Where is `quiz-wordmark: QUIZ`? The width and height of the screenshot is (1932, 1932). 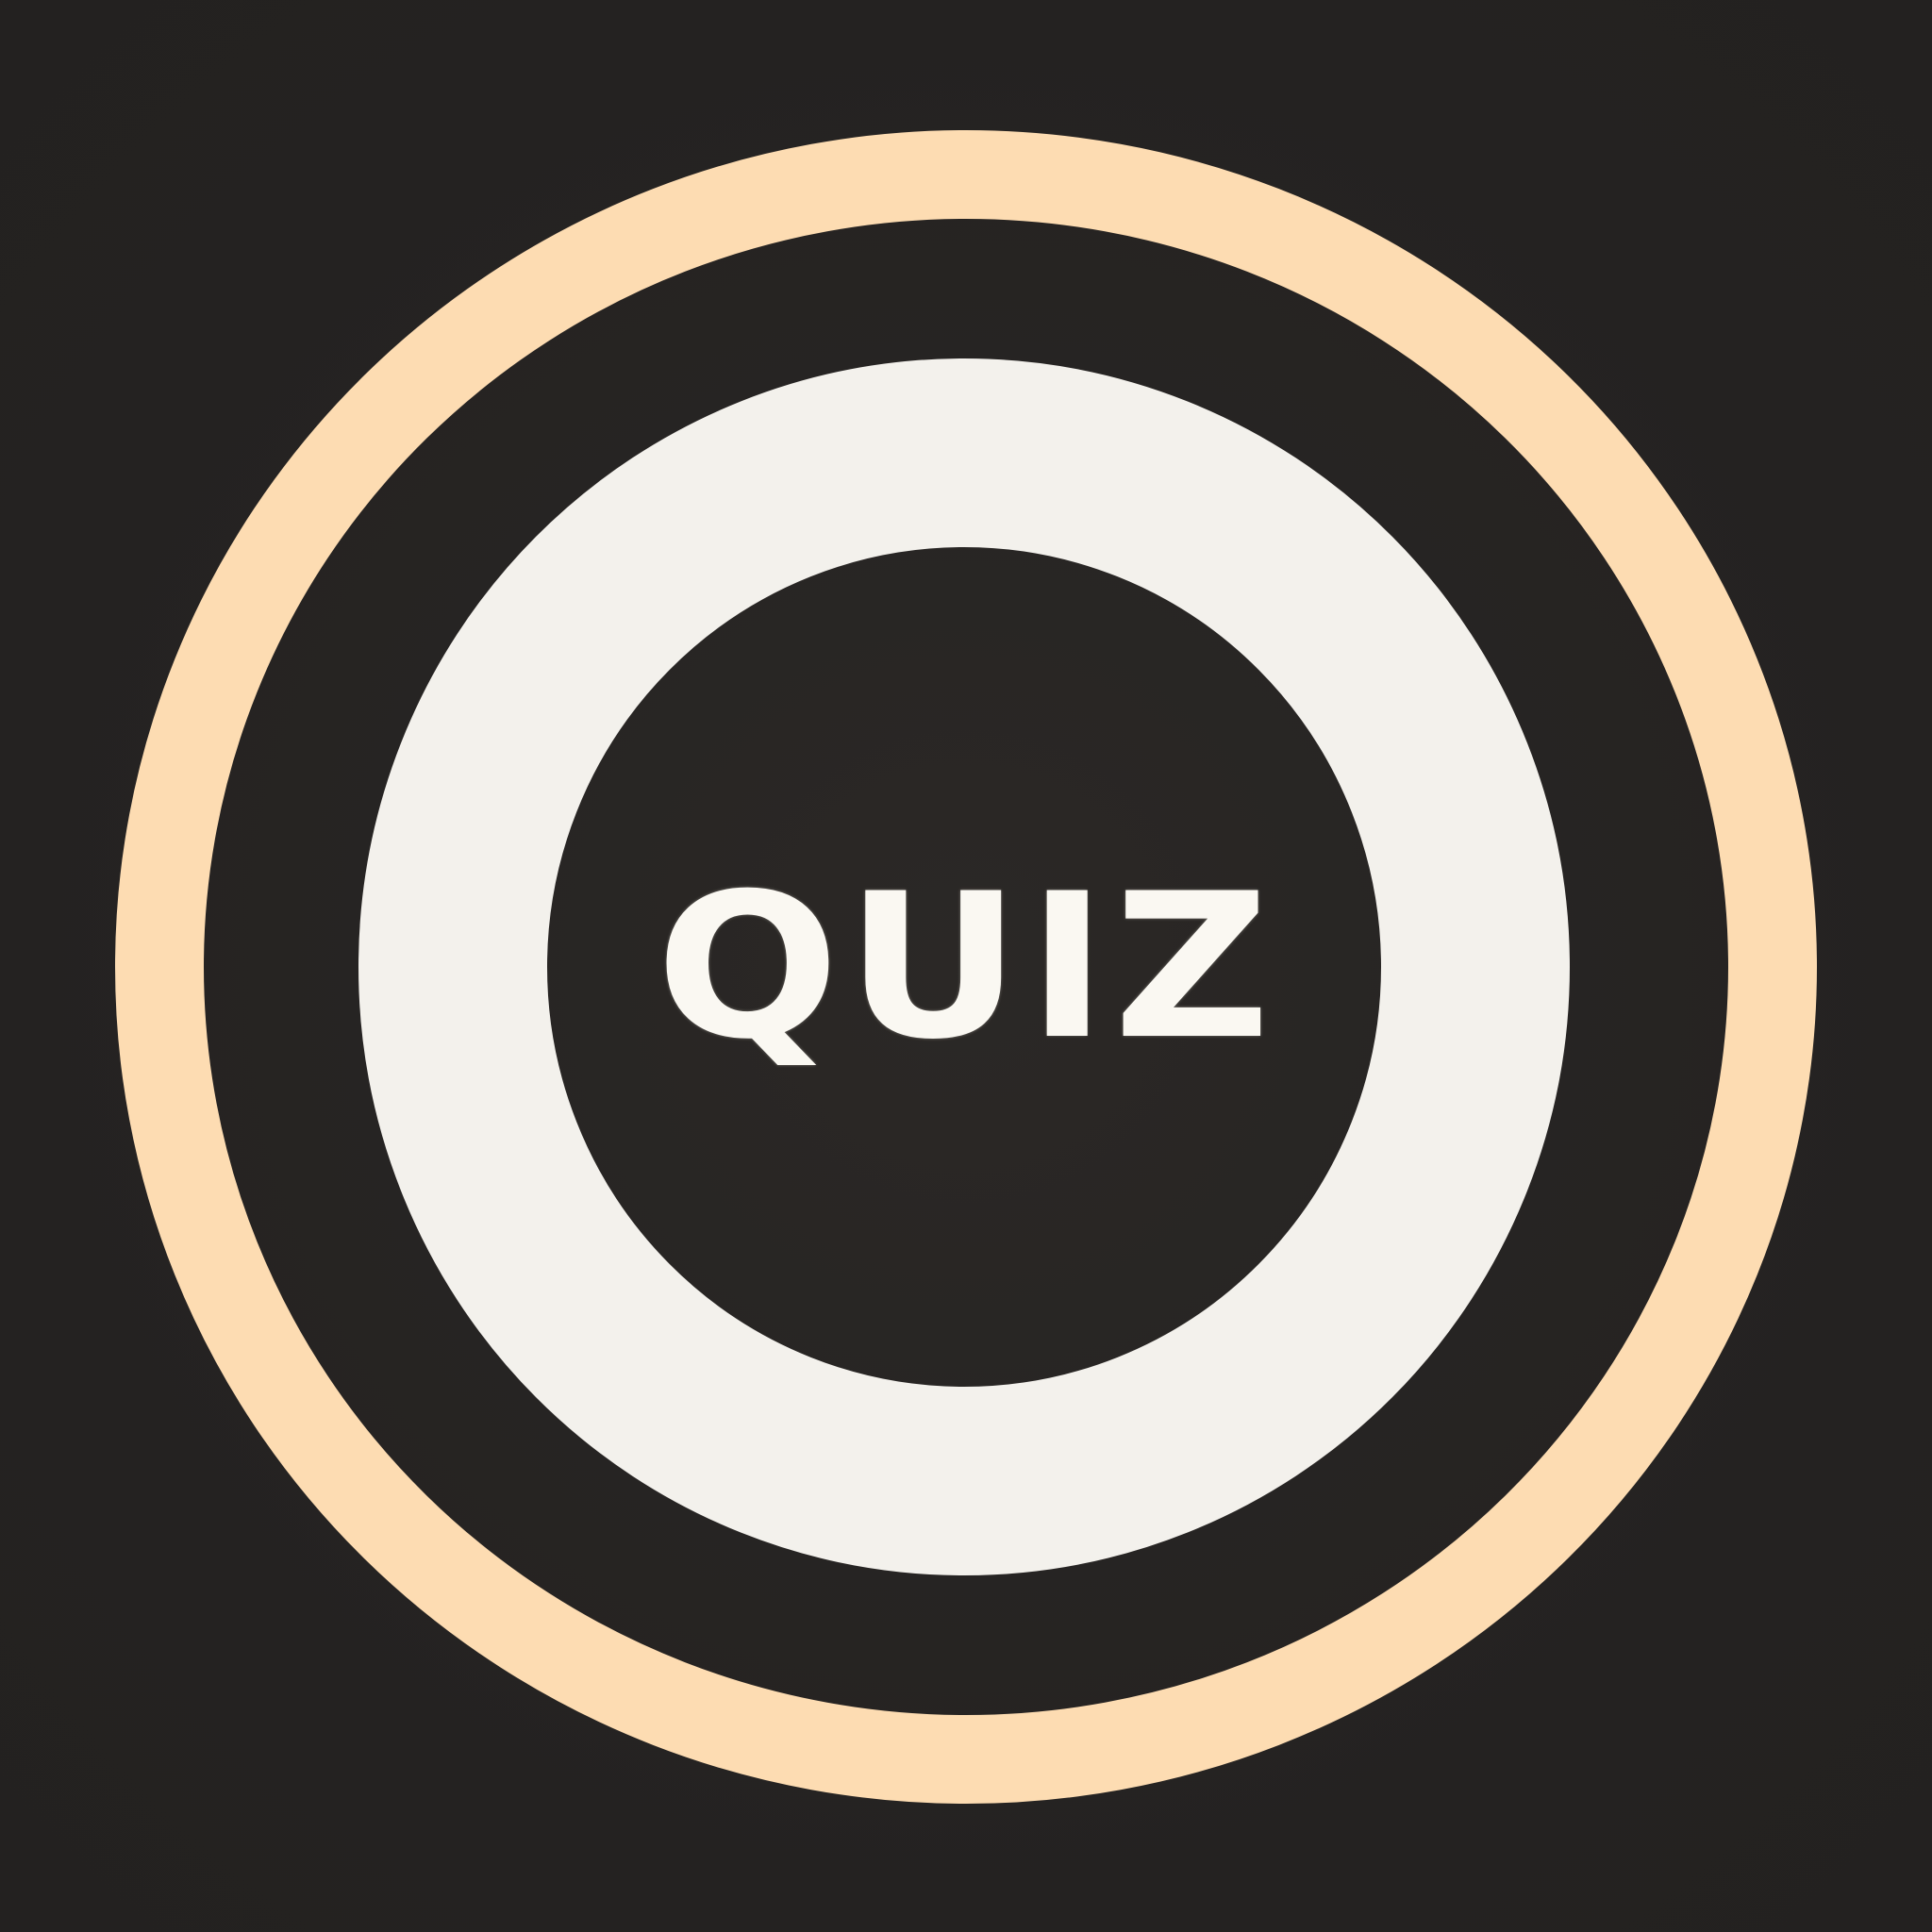 quiz-wordmark: QUIZ is located at coordinates (966, 967).